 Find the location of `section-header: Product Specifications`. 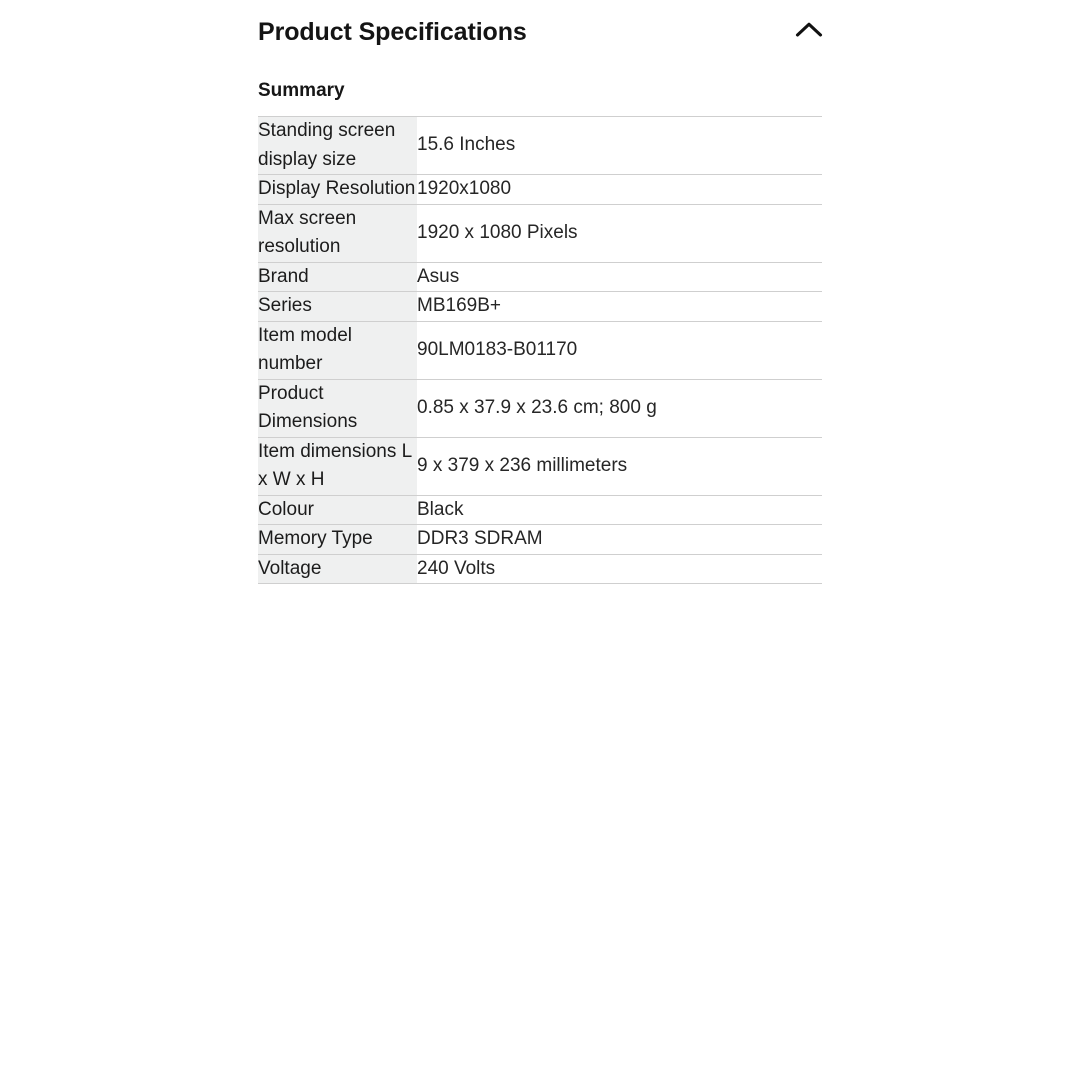

section-header: Product Specifications is located at coordinates (540, 31).